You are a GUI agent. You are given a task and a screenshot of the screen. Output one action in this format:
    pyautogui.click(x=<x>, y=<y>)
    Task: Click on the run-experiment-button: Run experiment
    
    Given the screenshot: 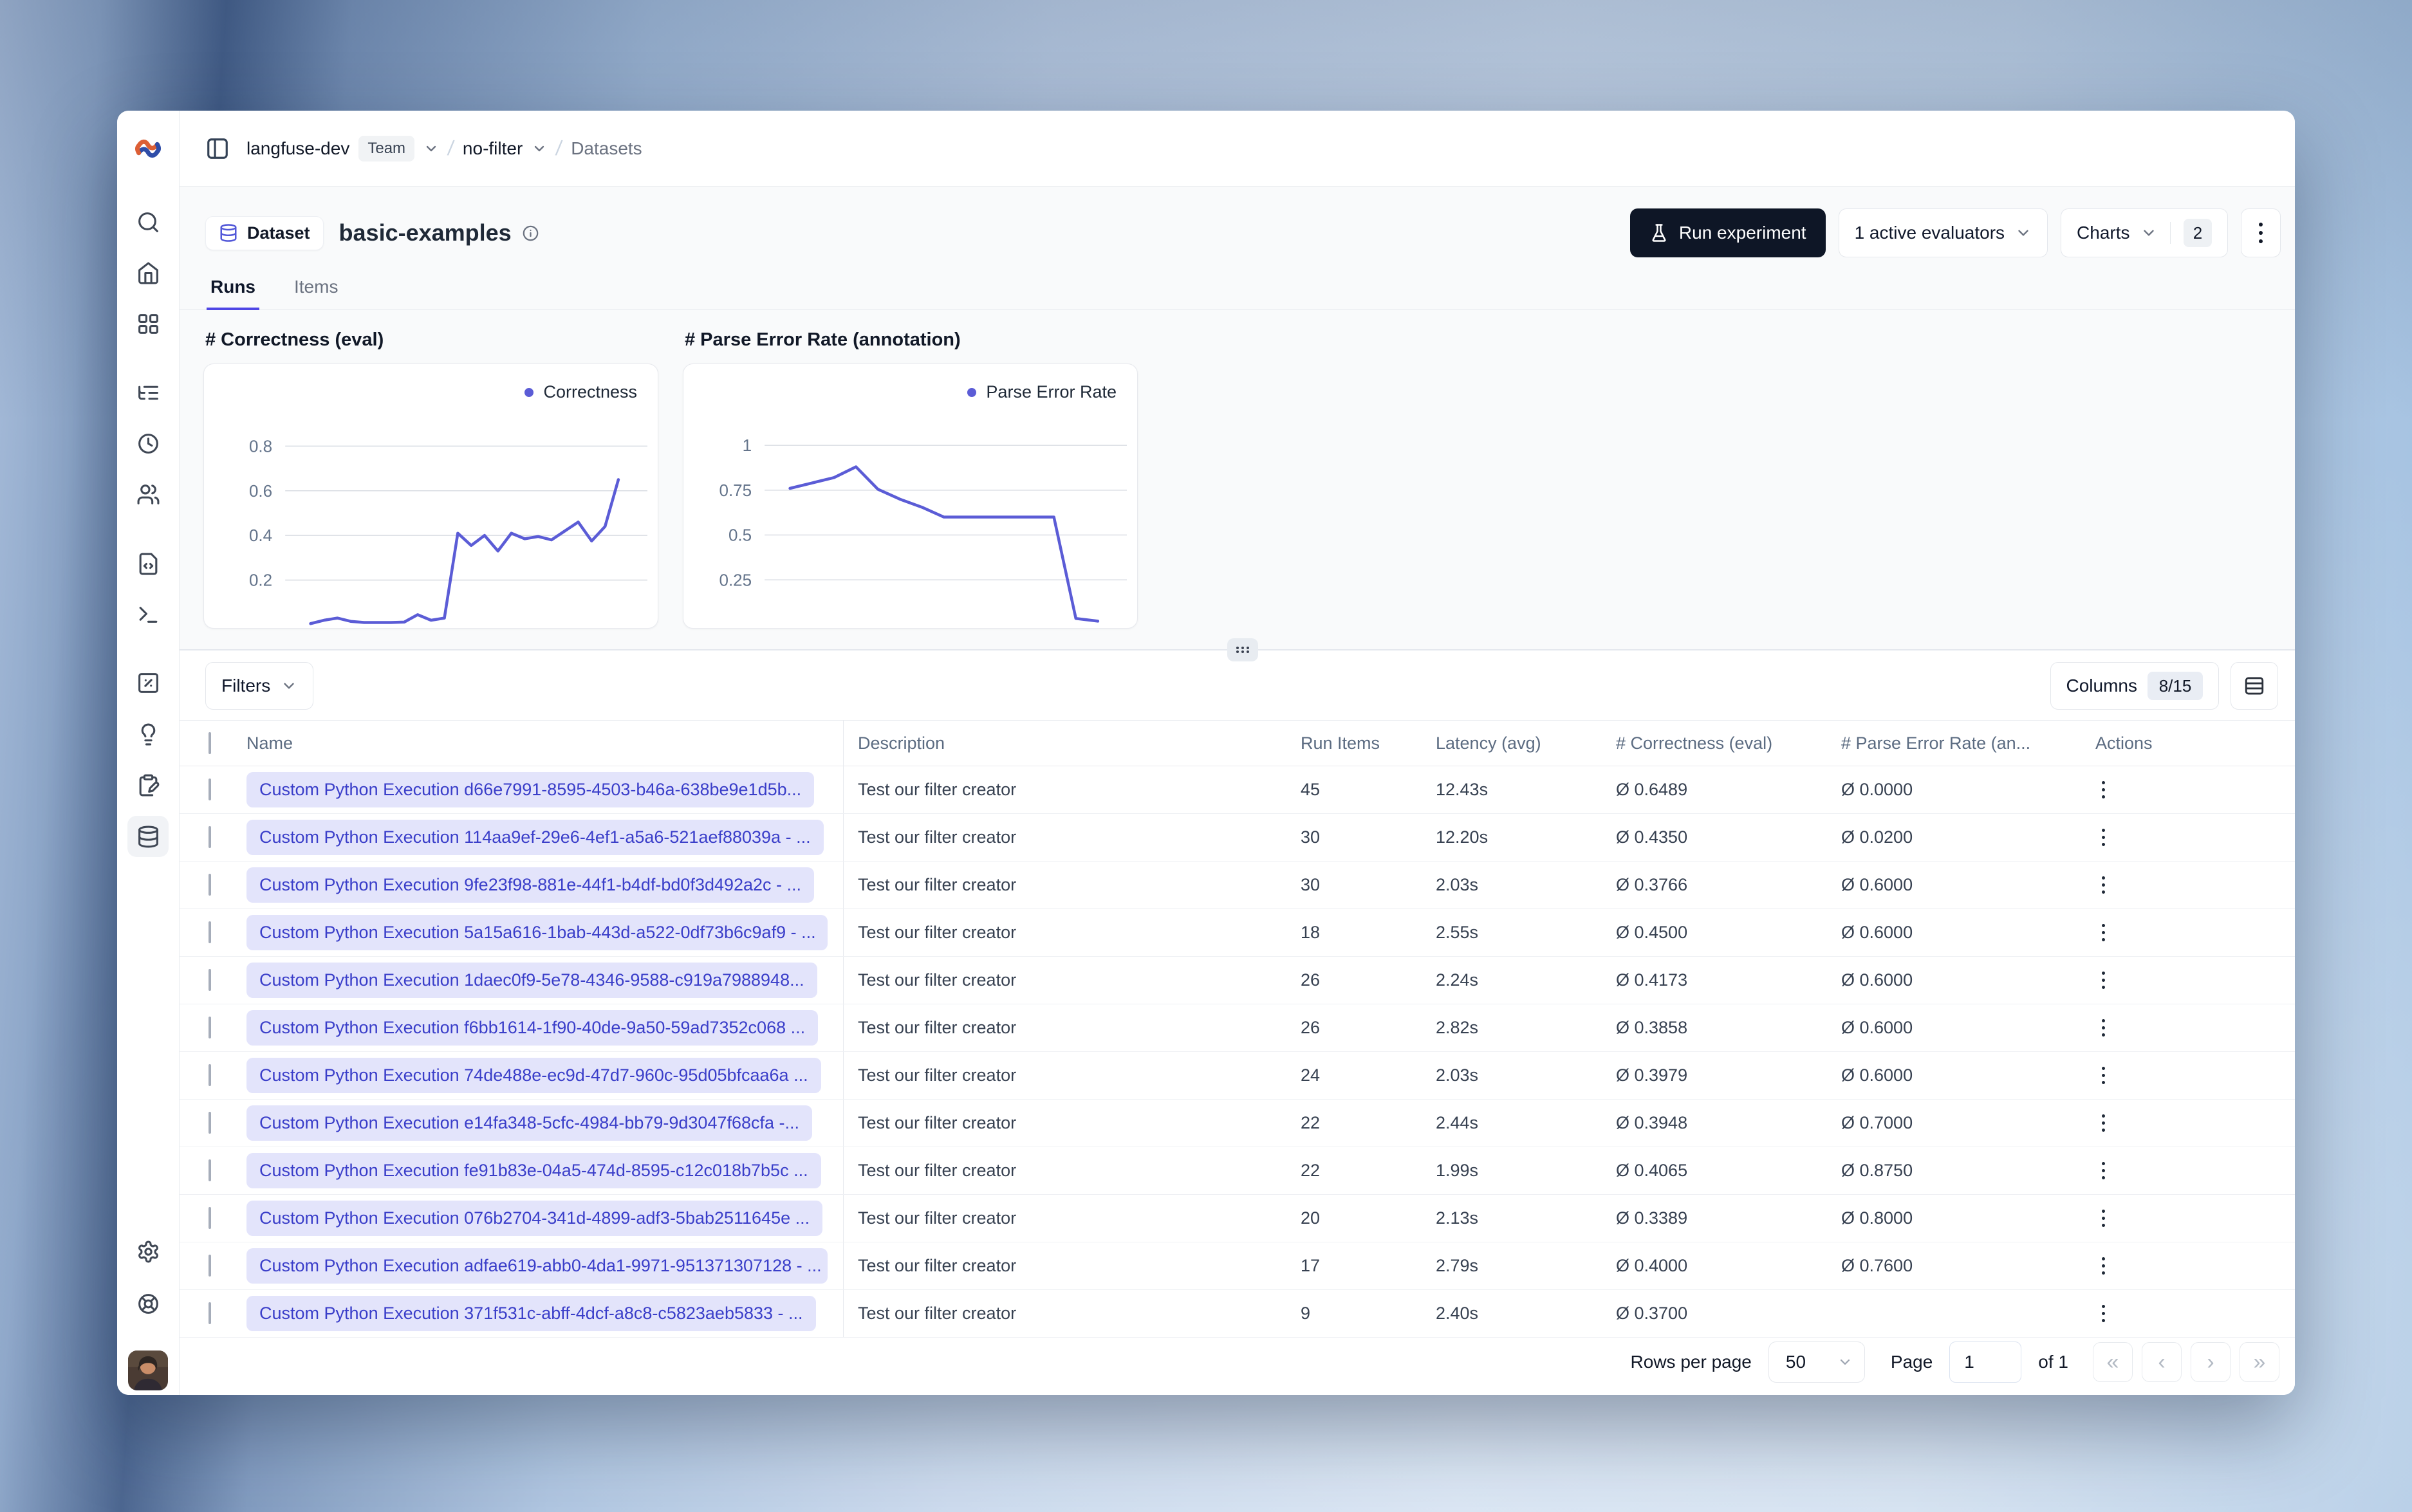 What is the action you would take?
    pyautogui.click(x=1727, y=232)
    